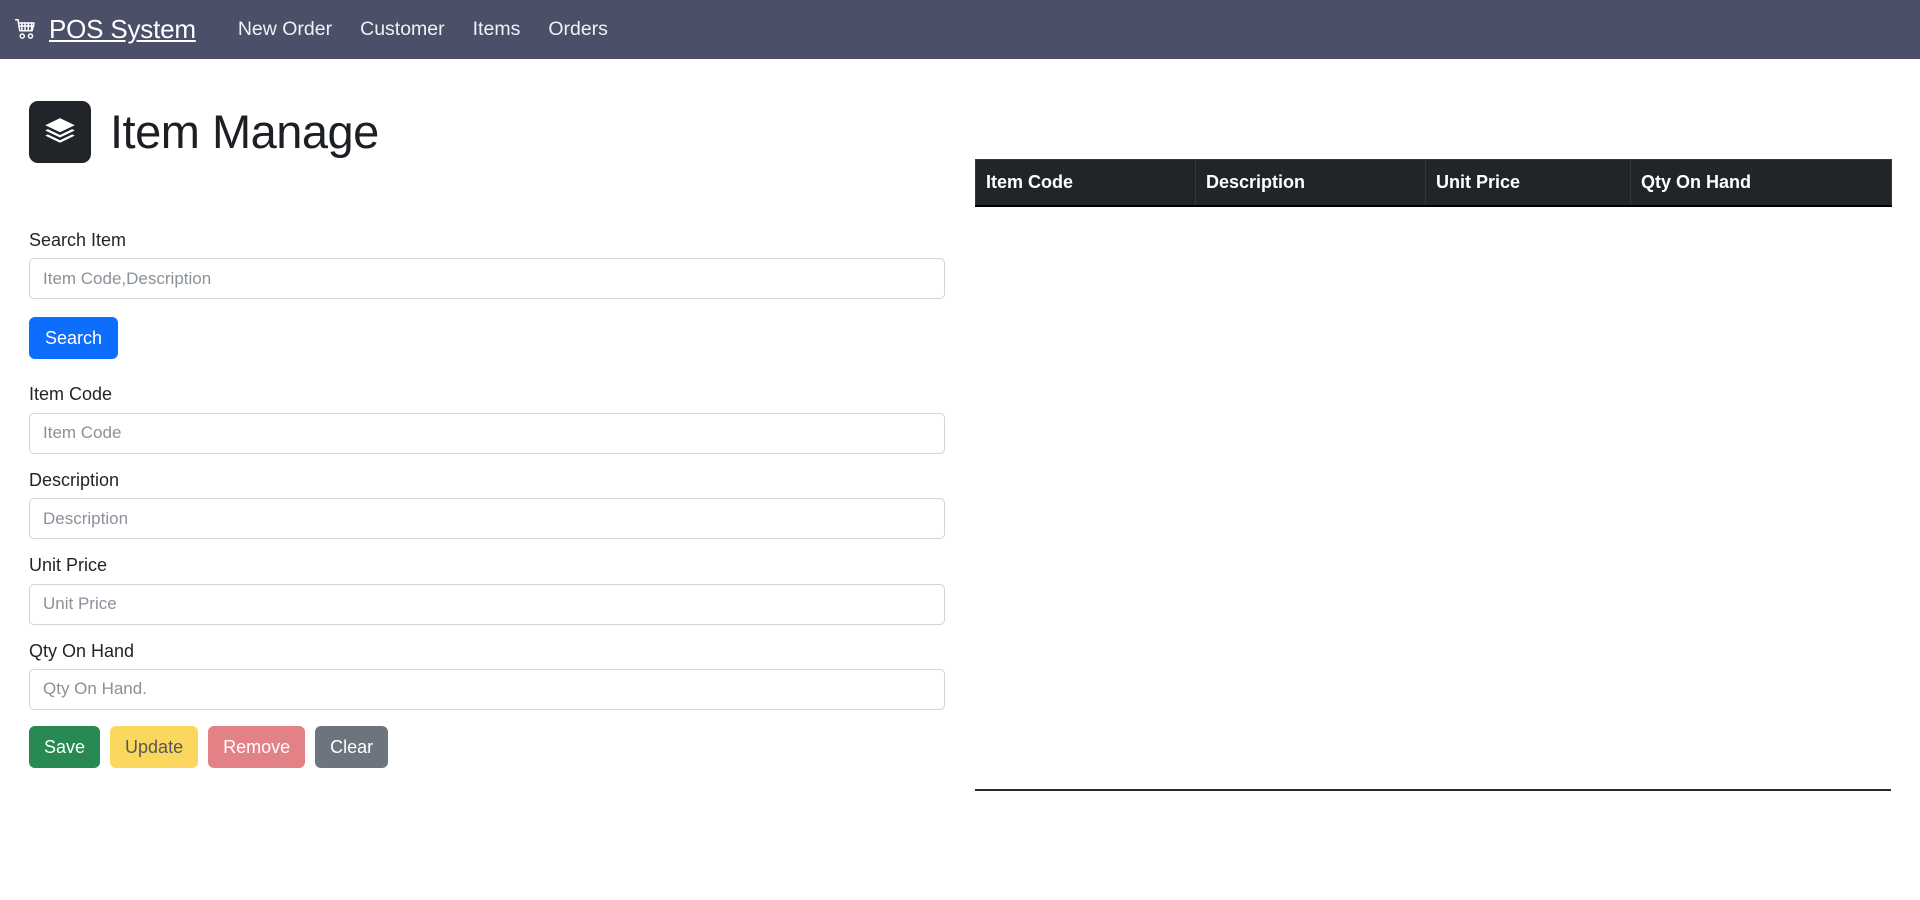 The height and width of the screenshot is (900, 1920). What do you see at coordinates (1310, 183) in the screenshot?
I see `column-header-description: Description` at bounding box center [1310, 183].